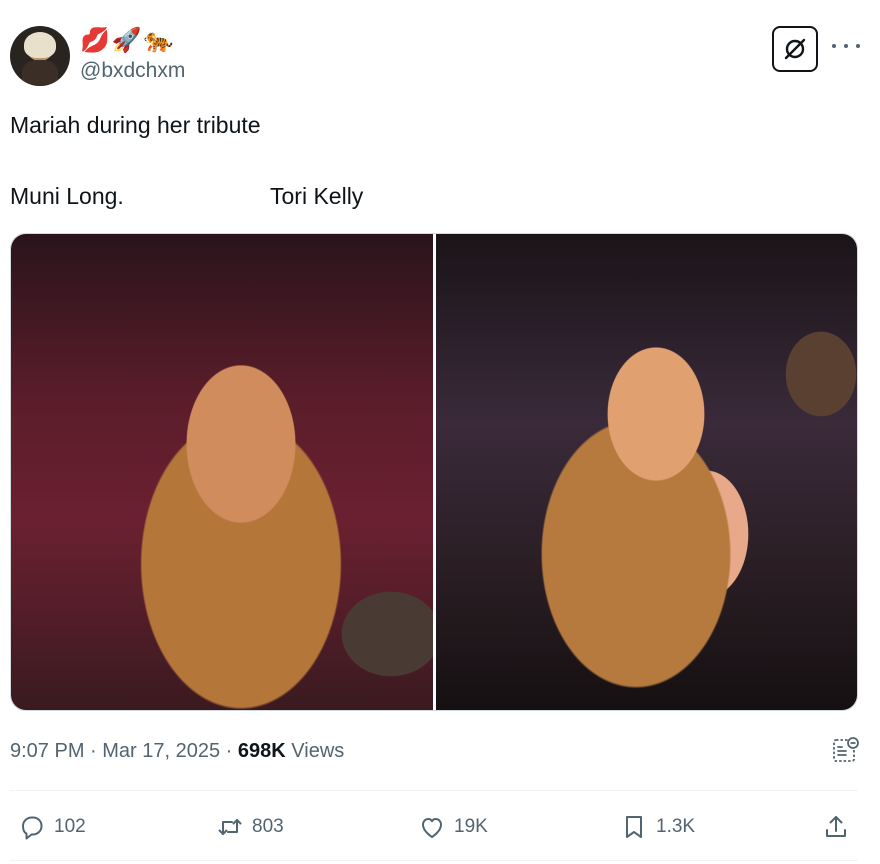  I want to click on grok-icon, so click(795, 49).